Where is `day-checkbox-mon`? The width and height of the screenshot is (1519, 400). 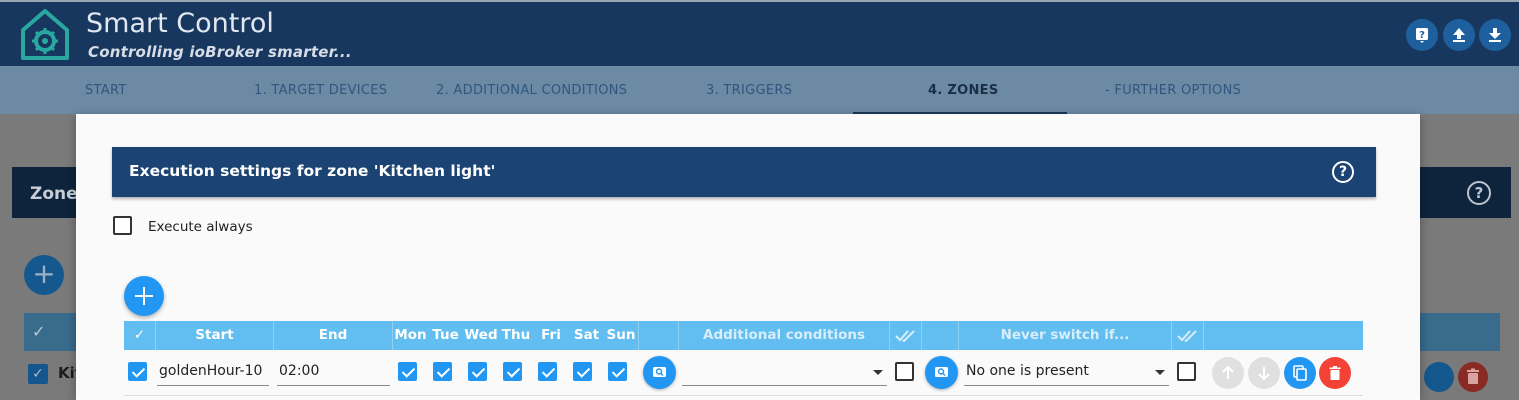 day-checkbox-mon is located at coordinates (407, 371).